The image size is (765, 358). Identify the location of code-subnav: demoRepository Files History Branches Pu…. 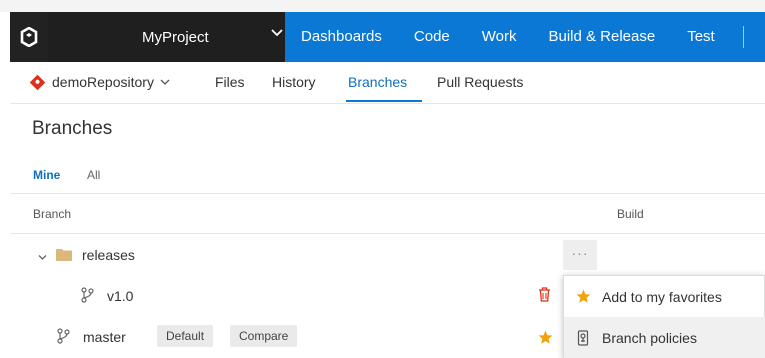
(387, 83).